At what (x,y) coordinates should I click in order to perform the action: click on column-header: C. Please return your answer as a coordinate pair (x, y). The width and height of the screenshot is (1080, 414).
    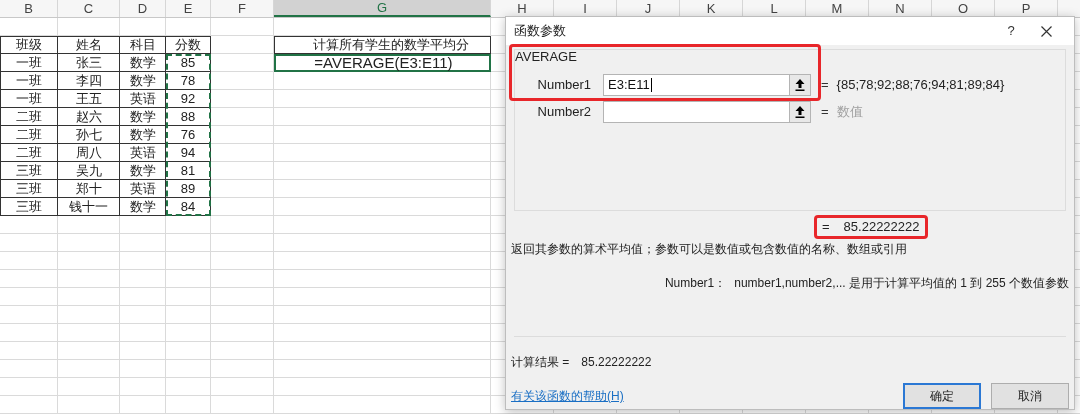
    Looking at the image, I should click on (89, 8).